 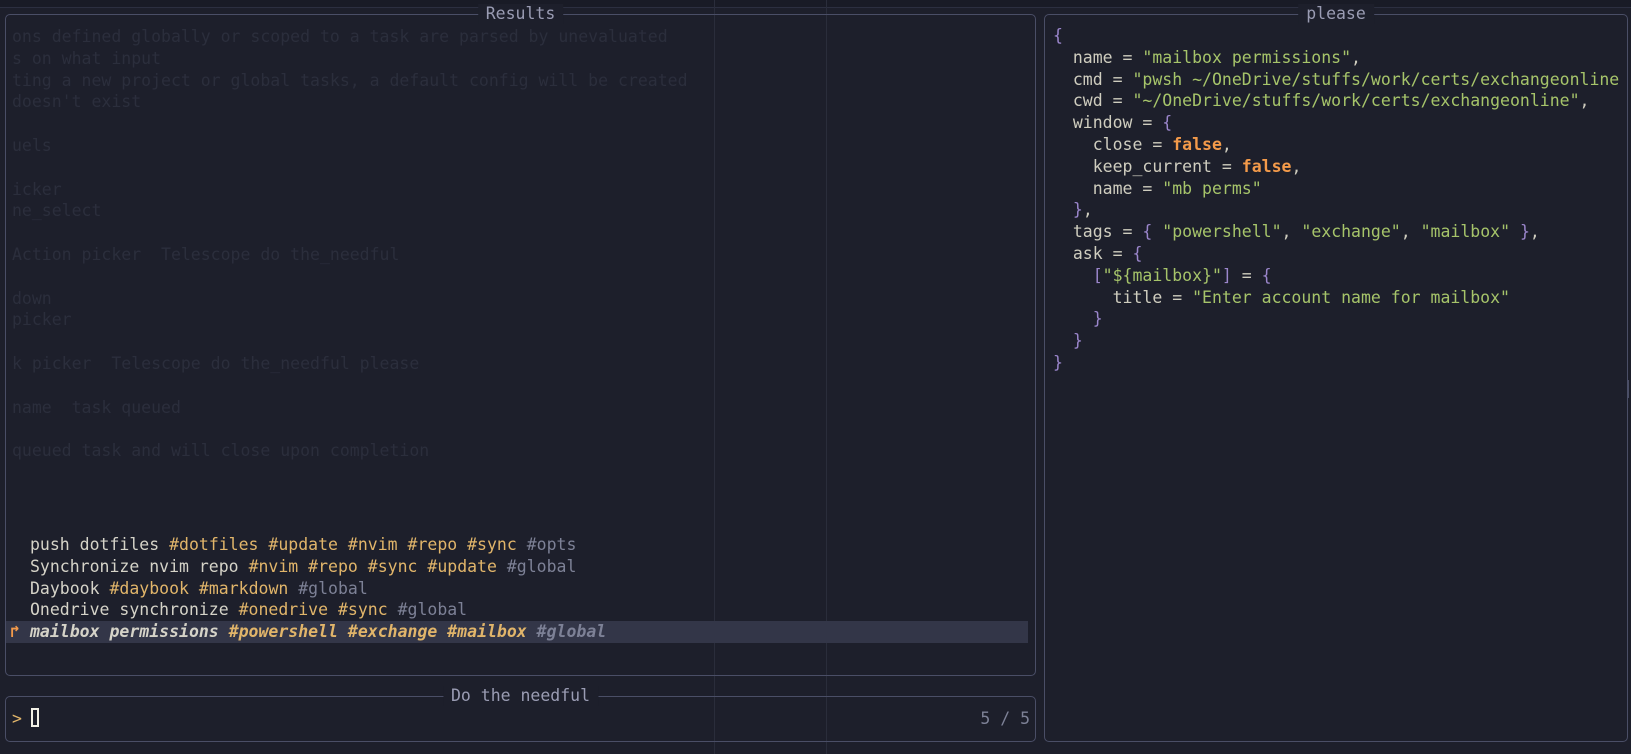 What do you see at coordinates (1351, 297) in the screenshot?
I see `code-token: "Enter account name for mailbox"` at bounding box center [1351, 297].